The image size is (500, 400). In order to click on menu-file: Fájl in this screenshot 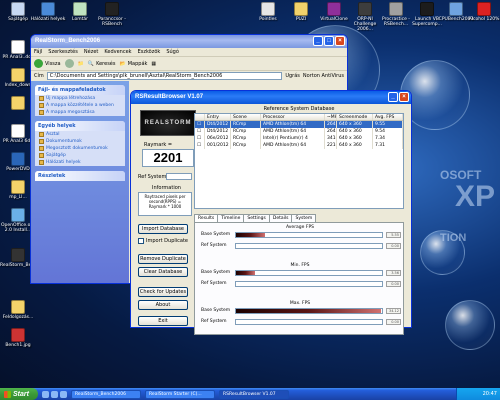, I will do `click(38, 52)`.